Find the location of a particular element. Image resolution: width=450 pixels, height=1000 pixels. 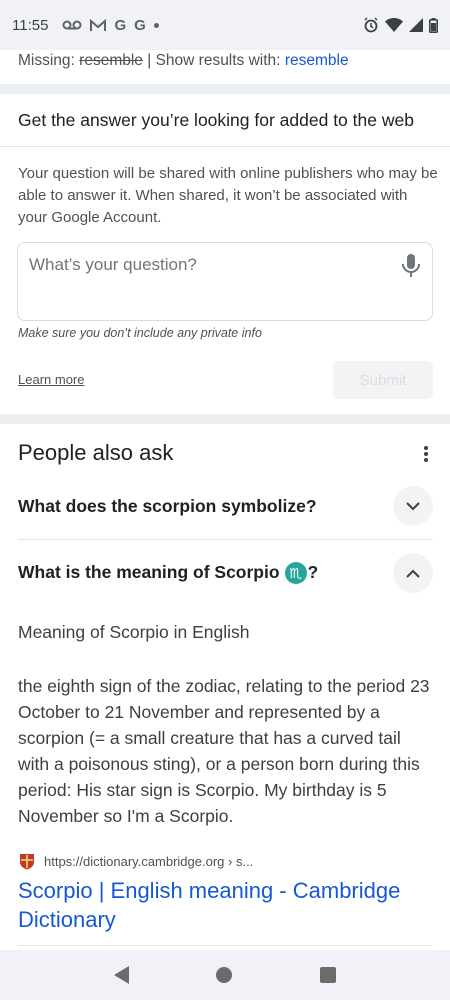

question-input is located at coordinates (209, 265).